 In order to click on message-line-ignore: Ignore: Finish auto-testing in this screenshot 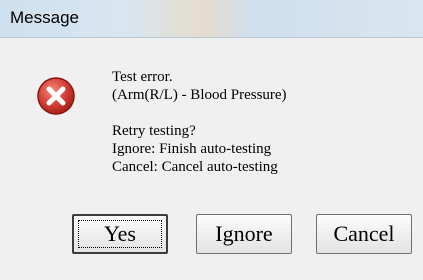, I will do `click(192, 149)`.